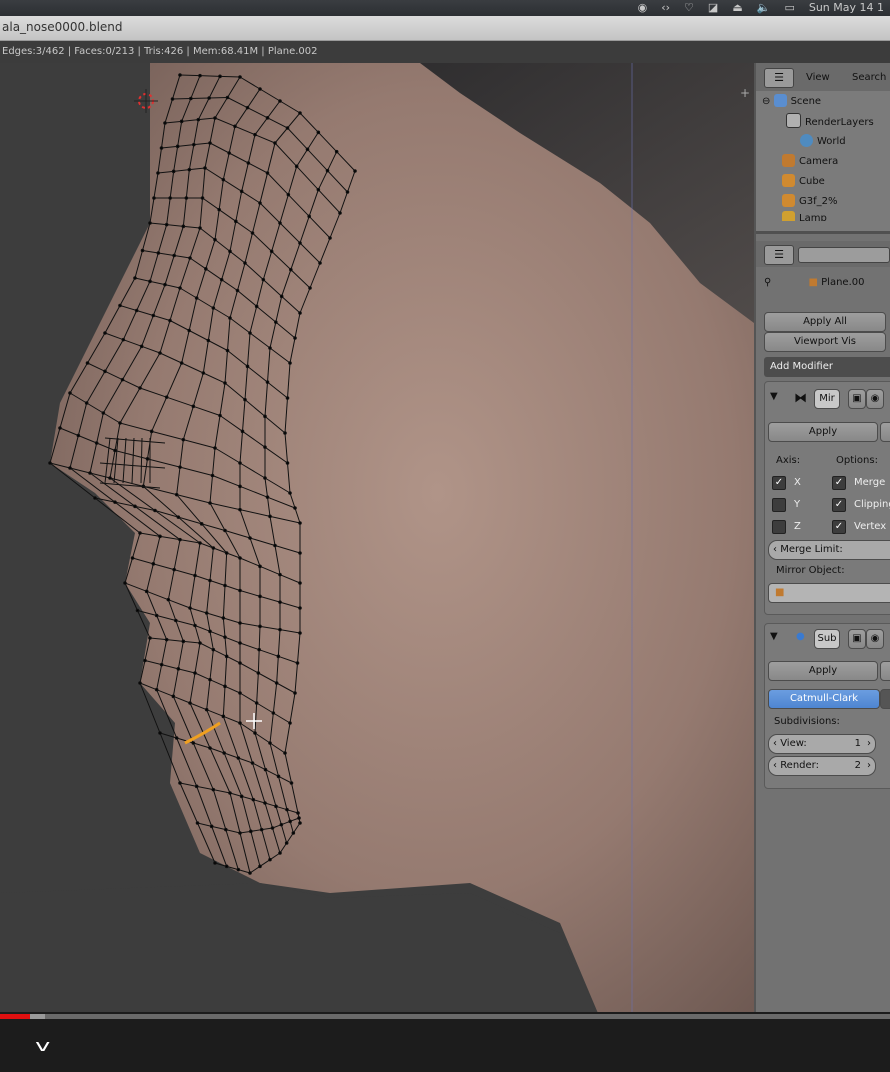  I want to click on outliner-header: ☰ View Search, so click(823, 77).